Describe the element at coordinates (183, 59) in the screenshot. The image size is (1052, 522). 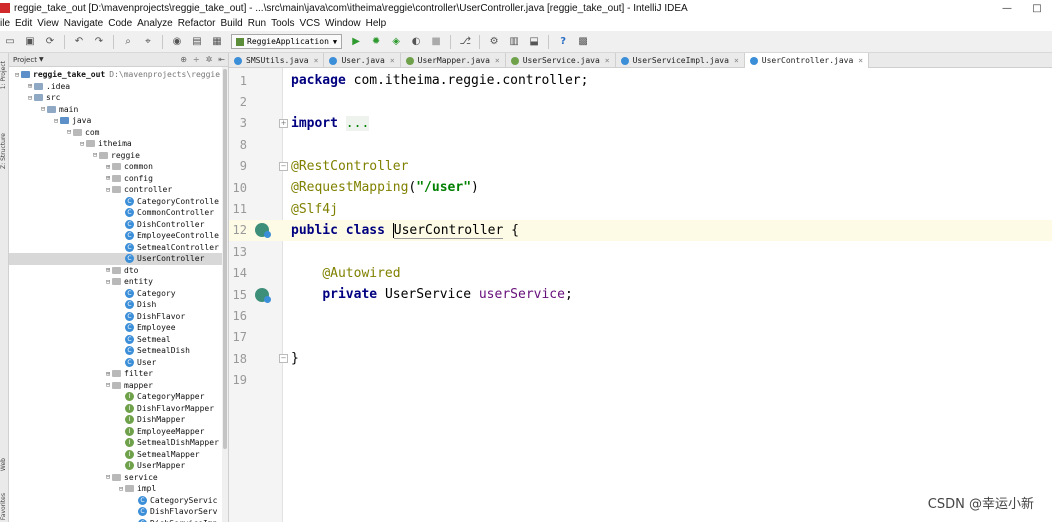
I see `locate-icon: ⊕` at that location.